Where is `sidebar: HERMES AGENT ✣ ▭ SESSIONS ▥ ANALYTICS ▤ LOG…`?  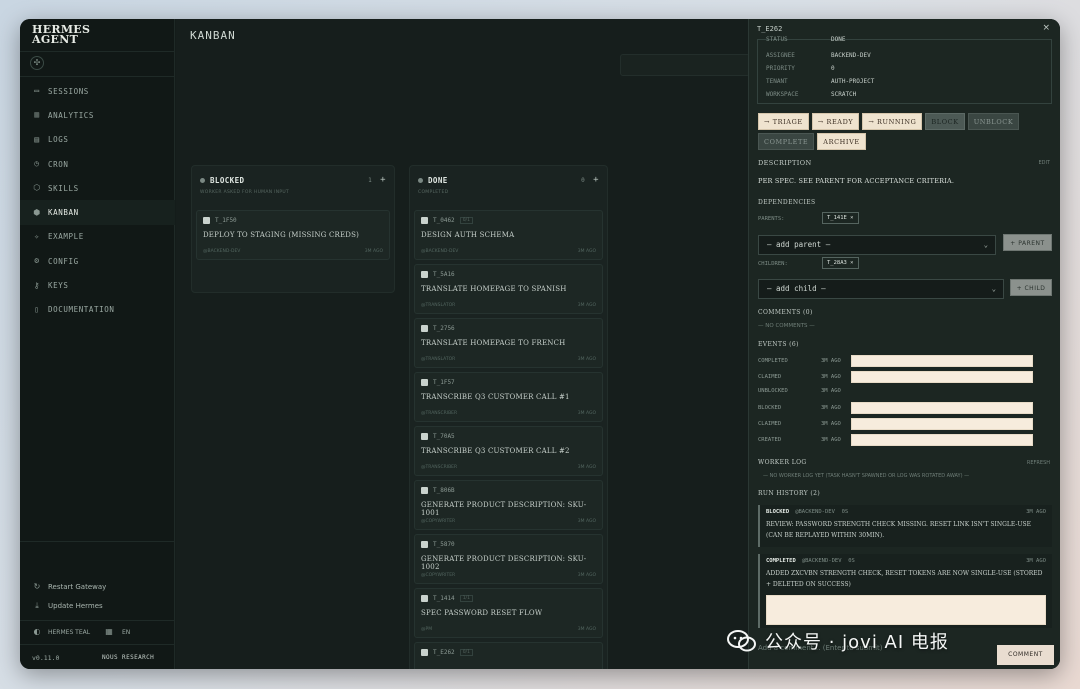
sidebar: HERMES AGENT ✣ ▭ SESSIONS ▥ ANALYTICS ▤ LOG… is located at coordinates (97, 344).